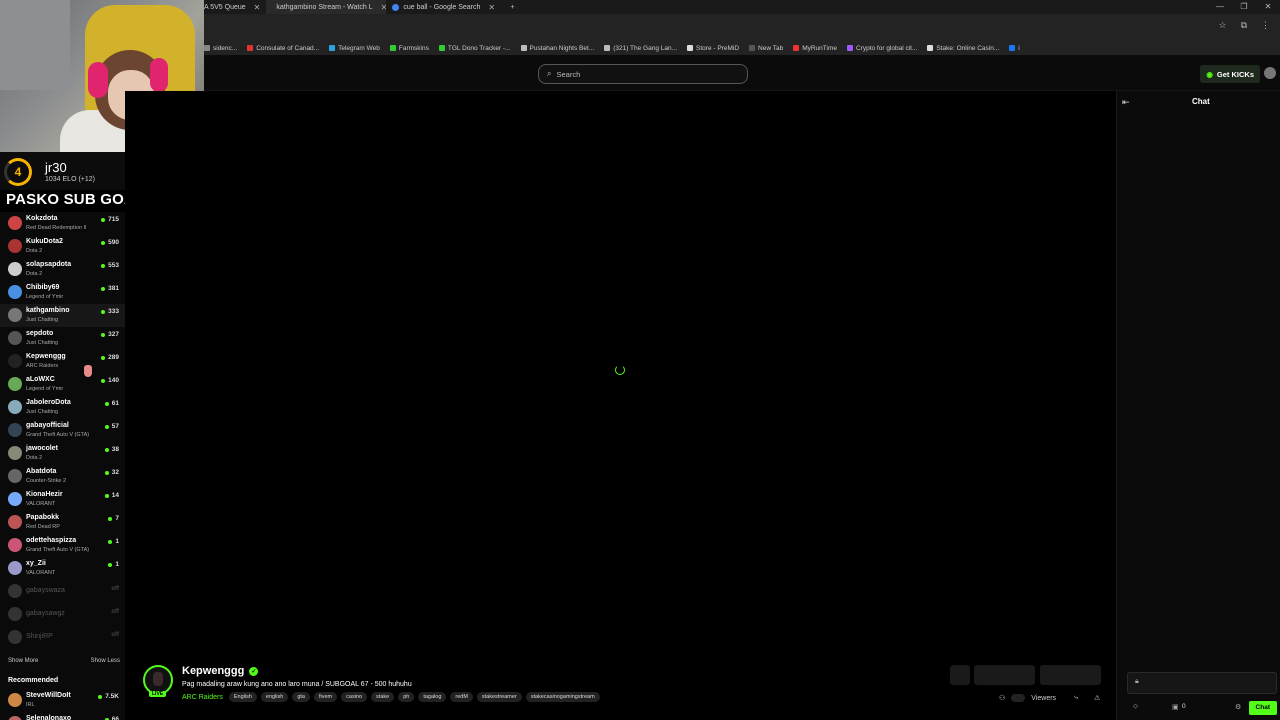  What do you see at coordinates (113, 265) in the screenshot?
I see `viewer-count: 553` at bounding box center [113, 265].